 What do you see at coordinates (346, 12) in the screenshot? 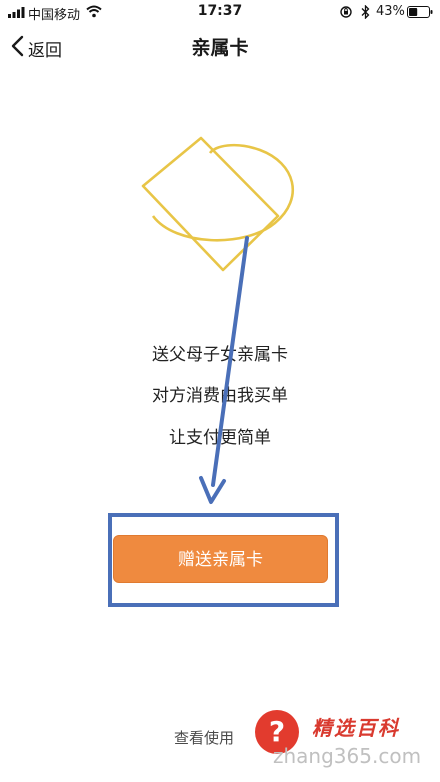
I see `rotation-lock-icon` at bounding box center [346, 12].